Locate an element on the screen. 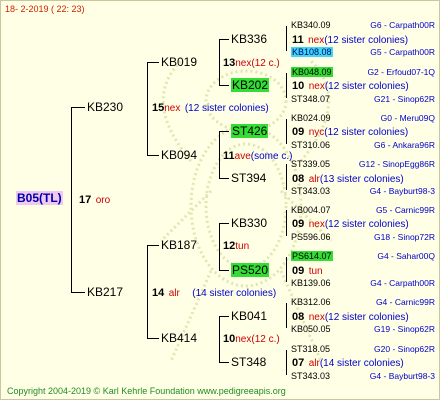 The width and height of the screenshot is (440, 400). gggp-source: G20 - Sinop62R is located at coordinates (404, 349).